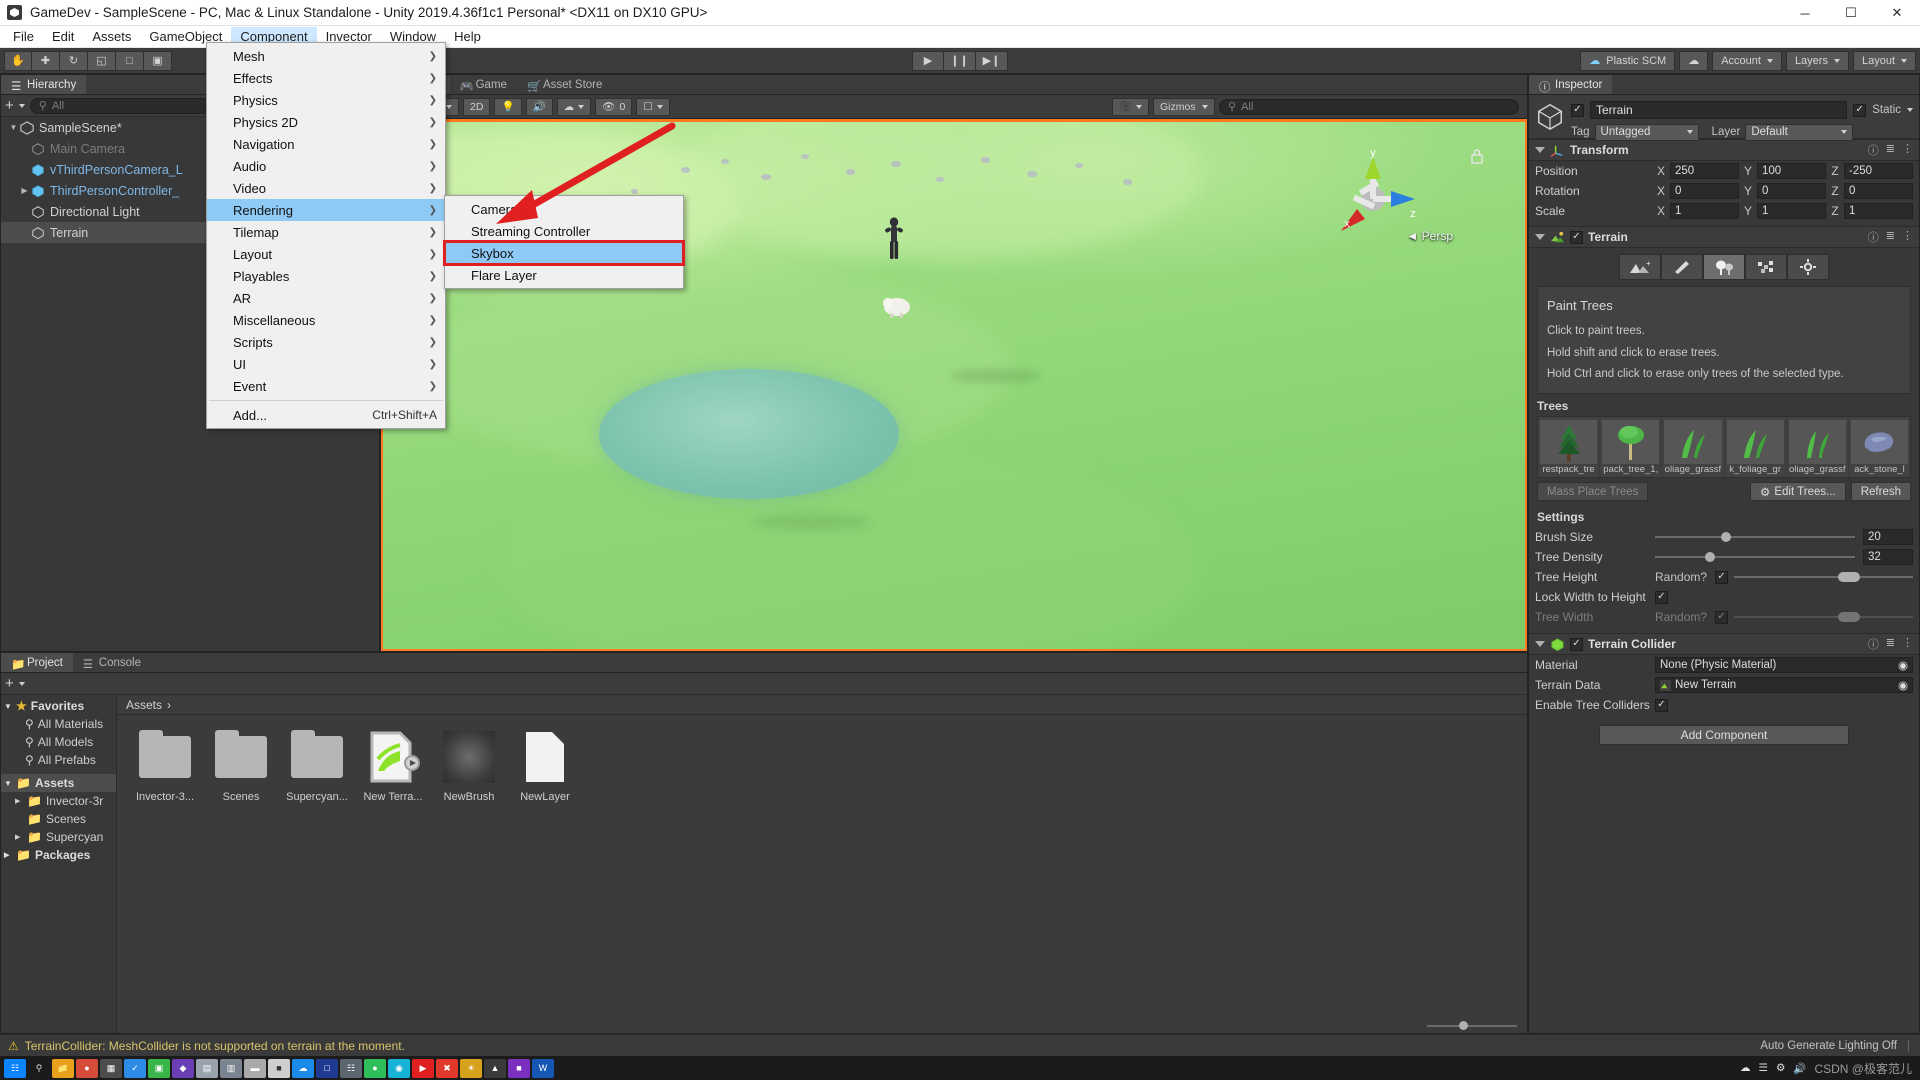  I want to click on component-menu-item-physics: Physics ❯, so click(326, 100).